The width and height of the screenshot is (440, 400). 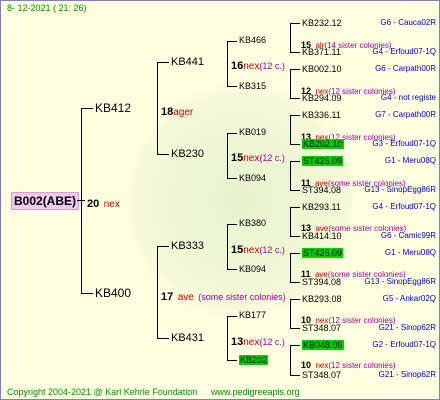 What do you see at coordinates (187, 338) in the screenshot?
I see `gen2-node-3: KB431` at bounding box center [187, 338].